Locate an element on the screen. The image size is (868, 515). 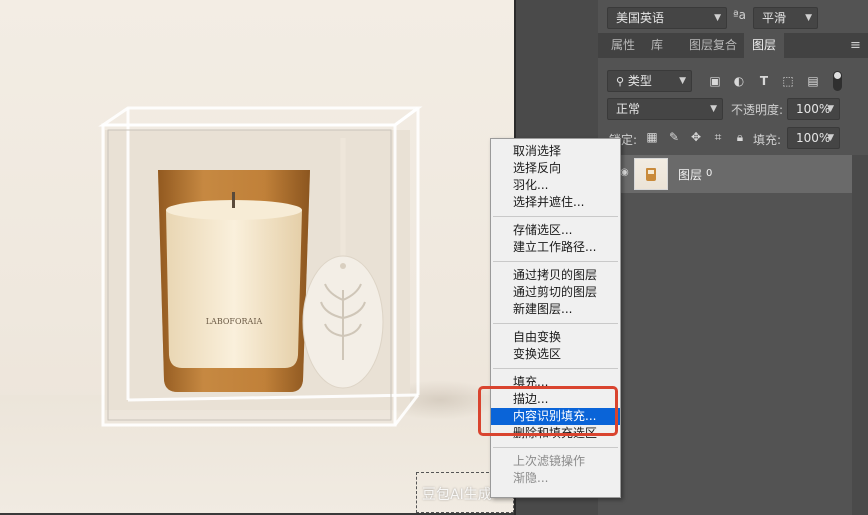
menu-item-transform-selection: 变换选区 is located at coordinates (555, 354).